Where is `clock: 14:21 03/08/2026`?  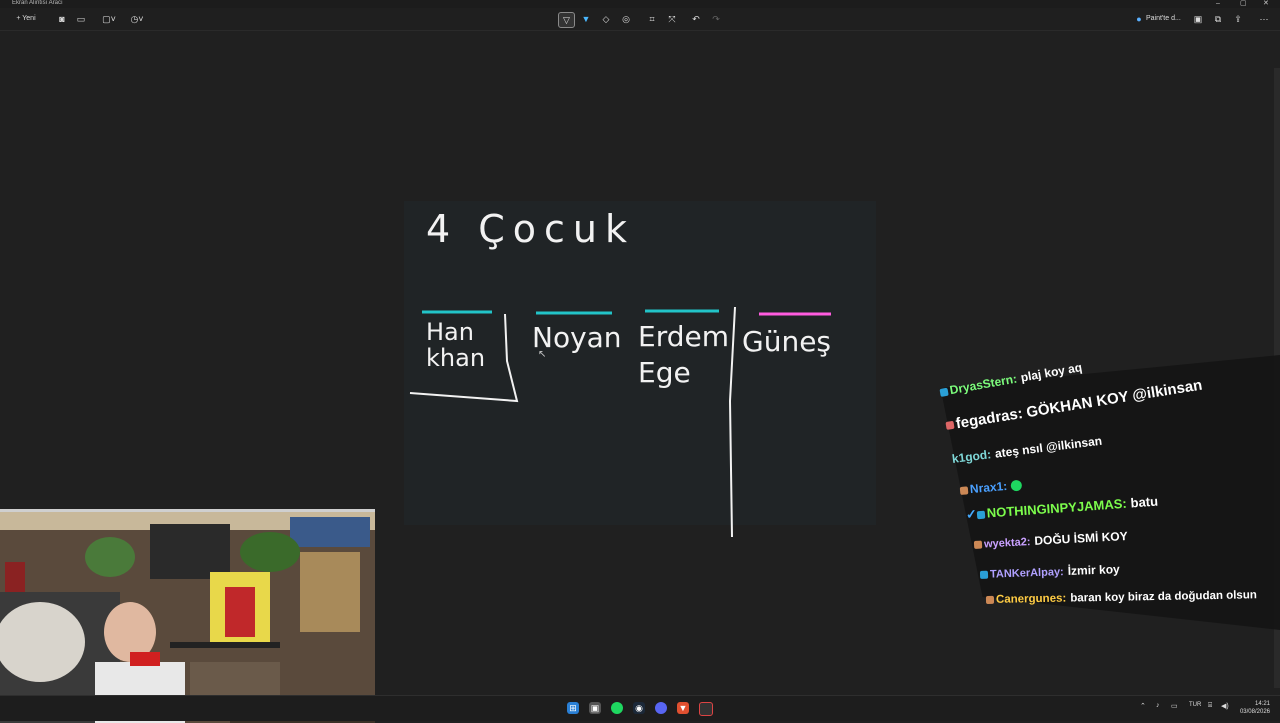
clock: 14:21 03/08/2026 is located at coordinates (1253, 708).